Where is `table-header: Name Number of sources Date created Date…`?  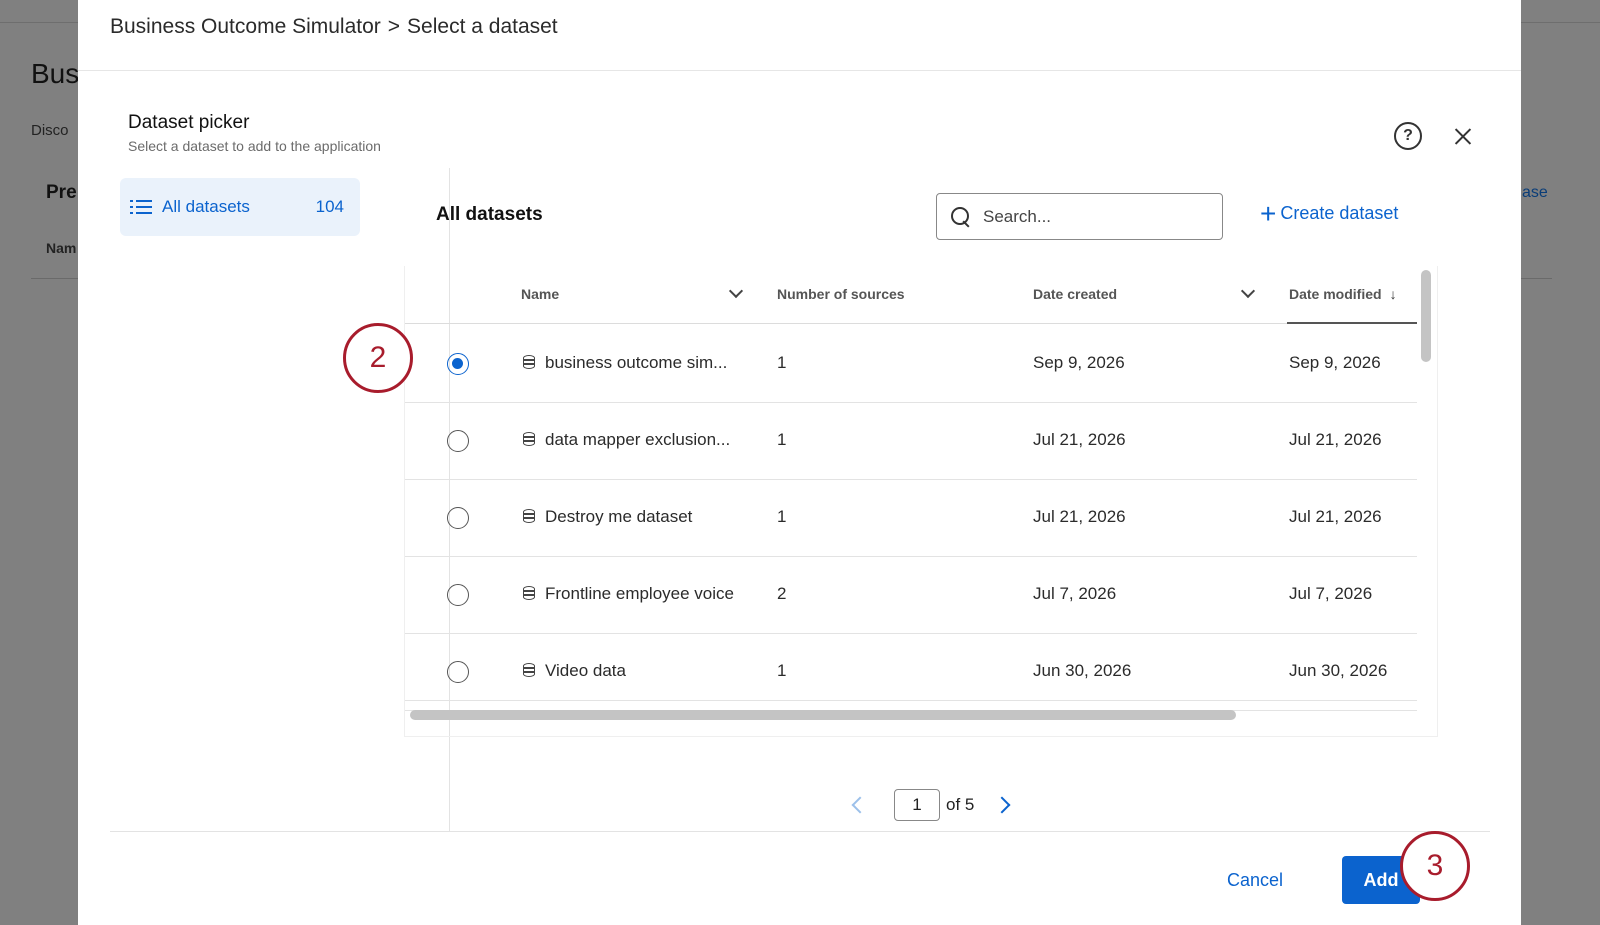
table-header: Name Number of sources Date created Date… is located at coordinates (911, 295).